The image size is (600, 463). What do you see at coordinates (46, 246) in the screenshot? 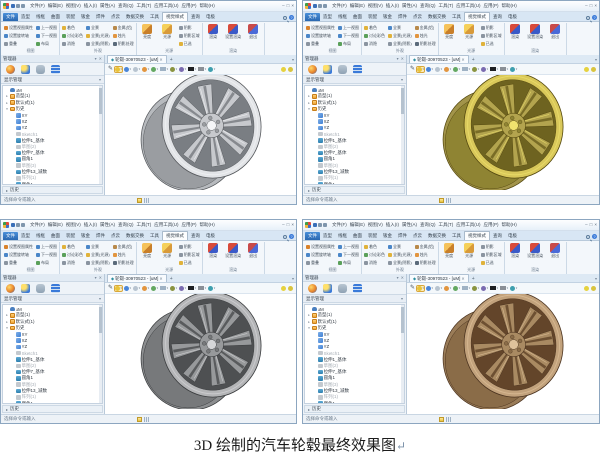
I see `ribbon-button: 上一视图` at bounding box center [46, 246].